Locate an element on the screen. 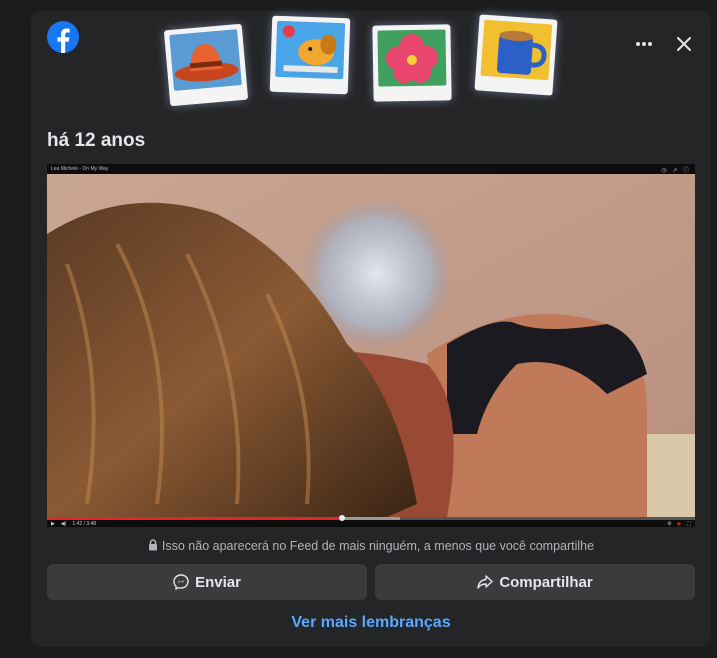 This screenshot has height=658, width=717. facebook-logo-icon is located at coordinates (63, 37).